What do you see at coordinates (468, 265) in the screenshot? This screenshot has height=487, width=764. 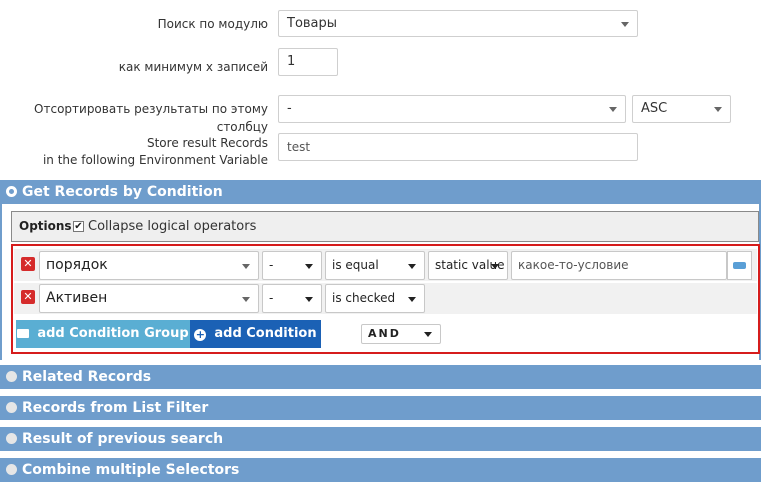 I see `condition-value-type-select: static value` at bounding box center [468, 265].